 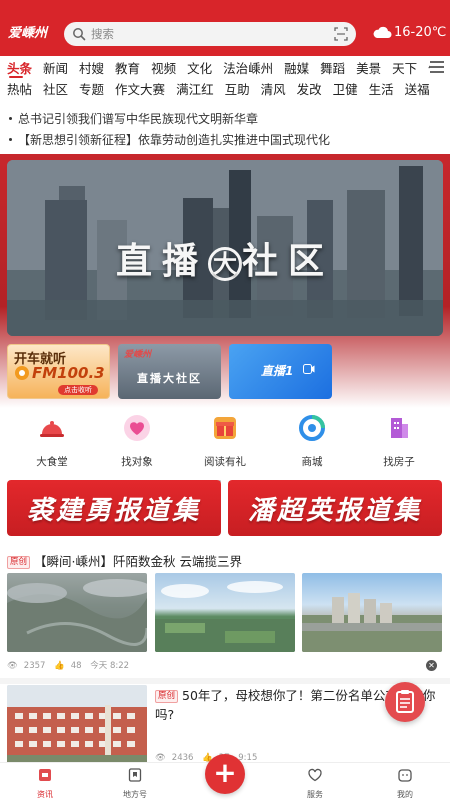 I want to click on heart-icon, so click(x=137, y=428).